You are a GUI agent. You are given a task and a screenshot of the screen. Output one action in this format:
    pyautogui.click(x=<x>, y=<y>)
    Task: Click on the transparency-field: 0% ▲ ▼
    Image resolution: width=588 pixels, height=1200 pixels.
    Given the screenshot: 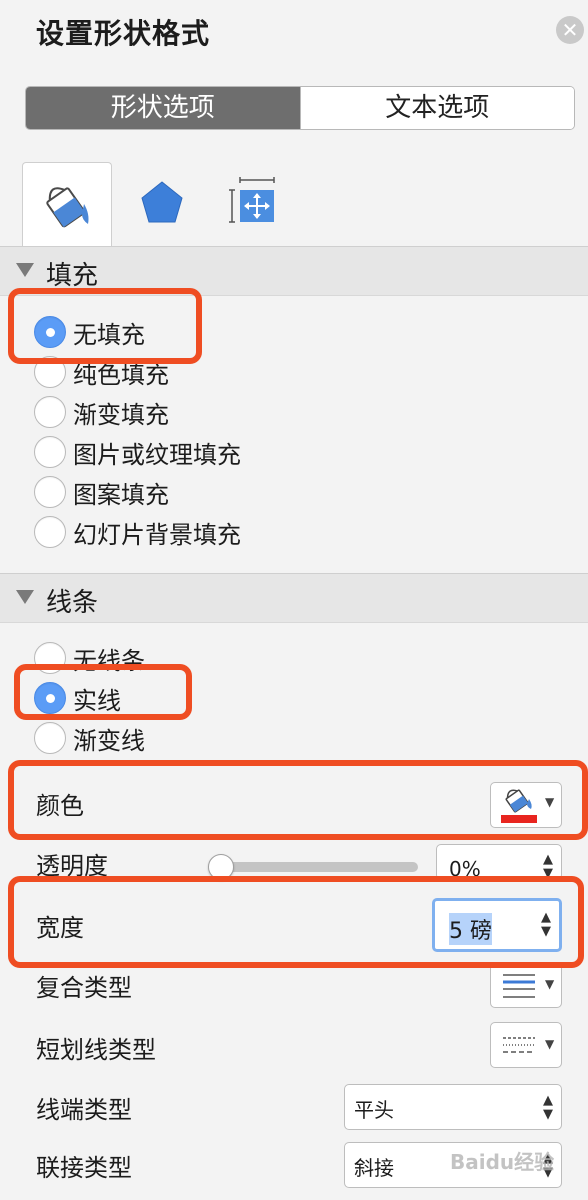 What is the action you would take?
    pyautogui.click(x=499, y=862)
    